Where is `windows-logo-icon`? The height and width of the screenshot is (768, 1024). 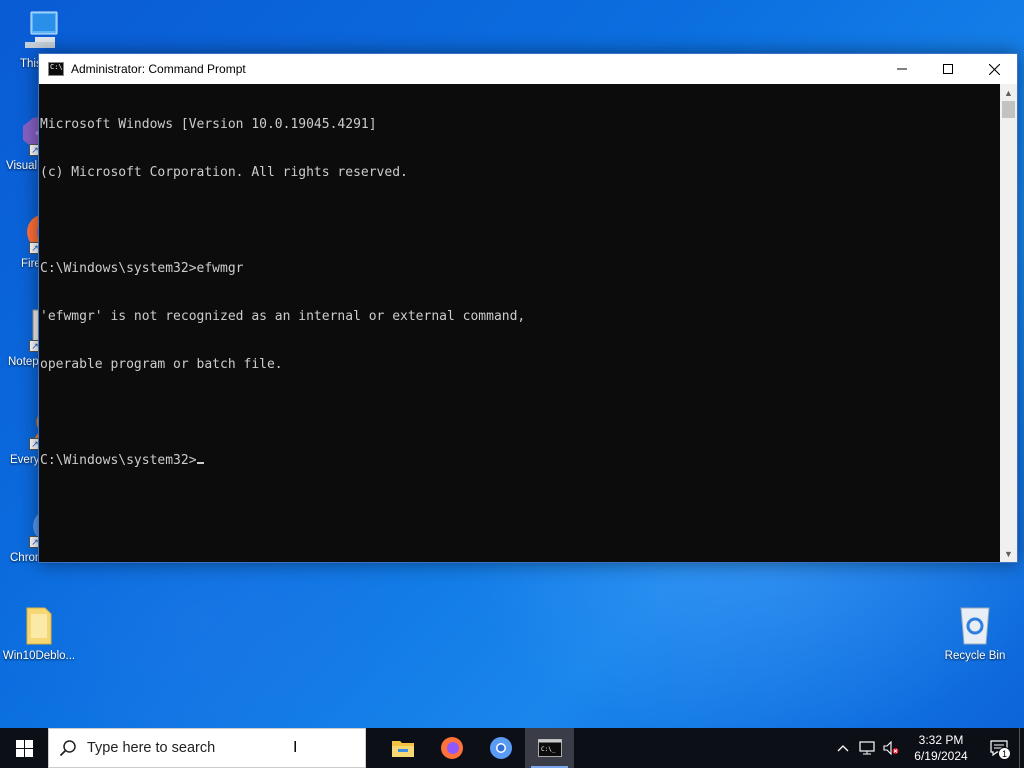 windows-logo-icon is located at coordinates (24, 748).